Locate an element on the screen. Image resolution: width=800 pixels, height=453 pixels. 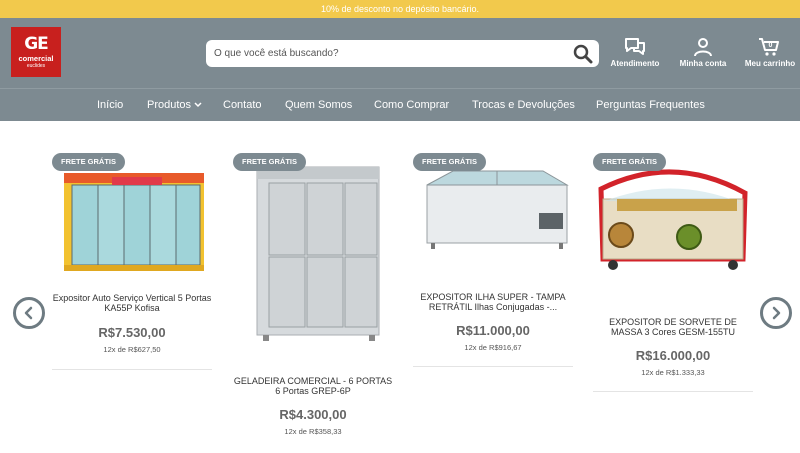
product-price: R$7.530,00 is located at coordinates (132, 332).